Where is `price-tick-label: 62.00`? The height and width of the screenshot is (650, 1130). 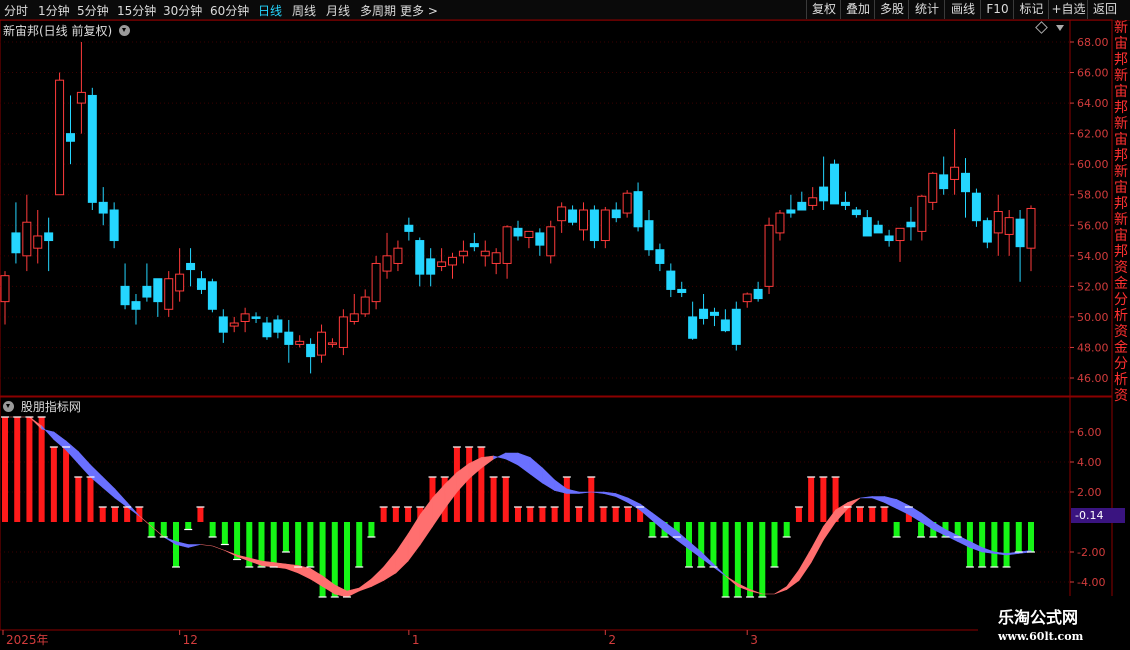 price-tick-label: 62.00 is located at coordinates (1093, 134).